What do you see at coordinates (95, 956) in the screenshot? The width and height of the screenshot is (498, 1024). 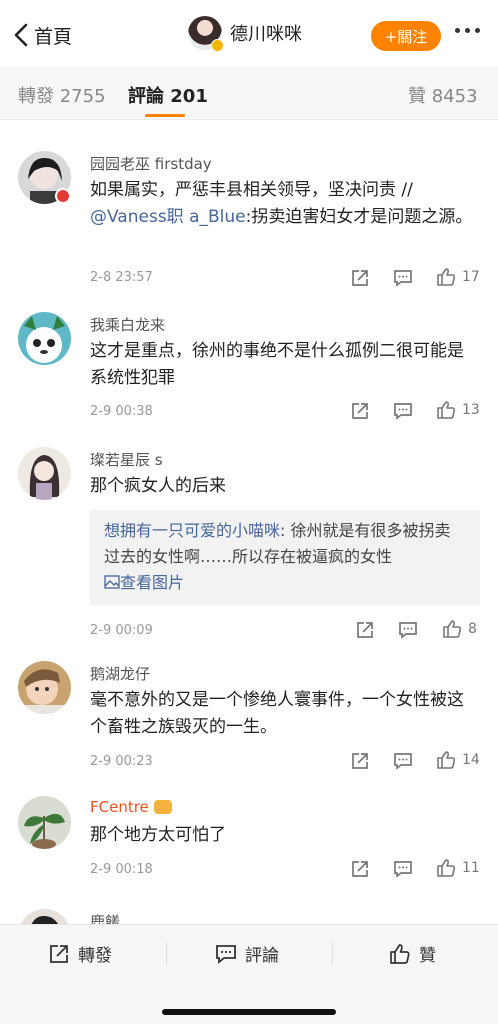 I see `repost-label: 轉發` at bounding box center [95, 956].